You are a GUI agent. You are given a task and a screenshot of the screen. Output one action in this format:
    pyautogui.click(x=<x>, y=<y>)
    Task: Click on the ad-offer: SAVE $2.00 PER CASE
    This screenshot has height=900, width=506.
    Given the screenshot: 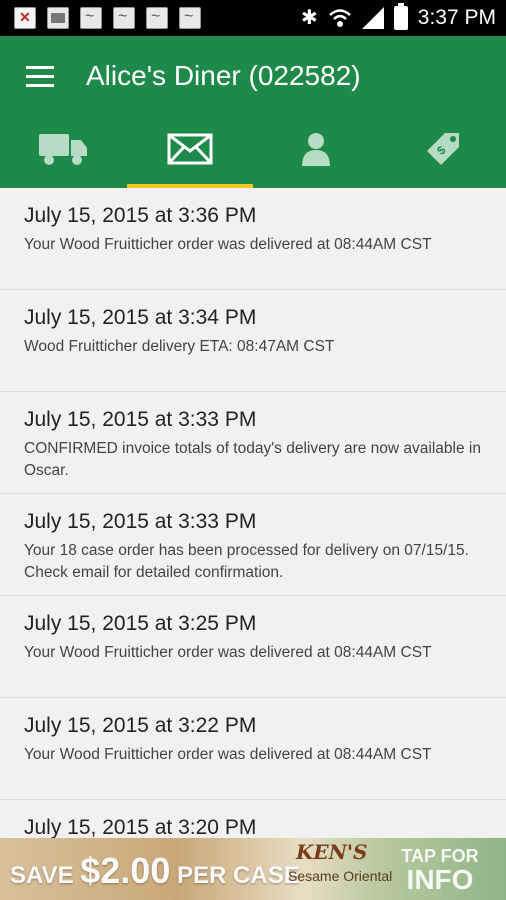 What is the action you would take?
    pyautogui.click(x=155, y=871)
    